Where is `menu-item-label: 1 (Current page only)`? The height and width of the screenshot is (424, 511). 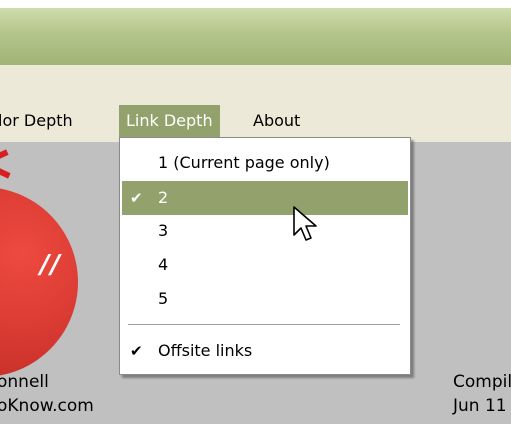
menu-item-label: 1 (Current page only) is located at coordinates (244, 162).